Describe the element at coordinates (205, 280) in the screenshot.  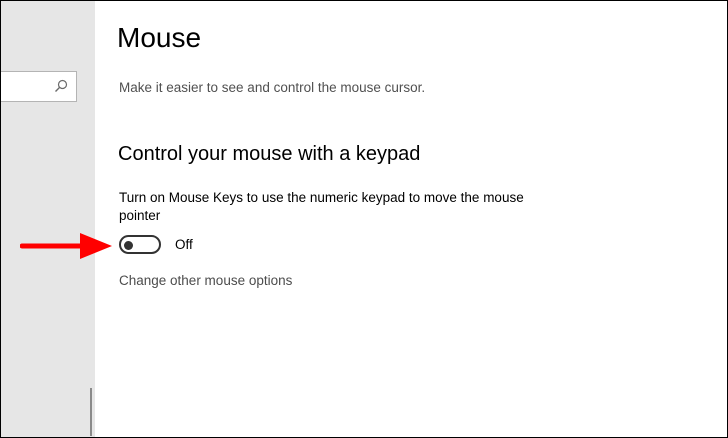
I see `change-other-mouse-options-link: Change other mouse options` at that location.